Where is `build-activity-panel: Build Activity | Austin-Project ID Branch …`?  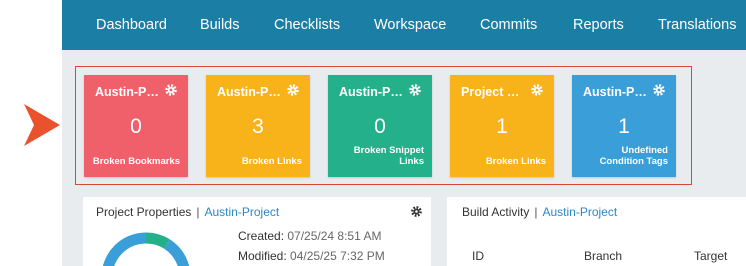 build-activity-panel: Build Activity | Austin-Project ID Branch … is located at coordinates (596, 231).